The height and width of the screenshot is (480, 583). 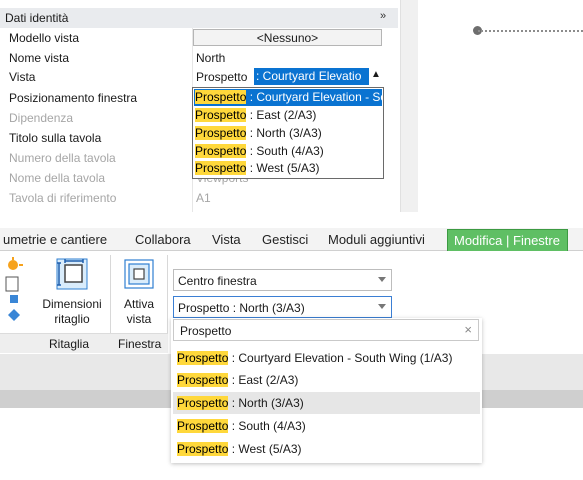 I want to click on tab-modify-viewports: Modifica | Finestre, so click(x=507, y=240).